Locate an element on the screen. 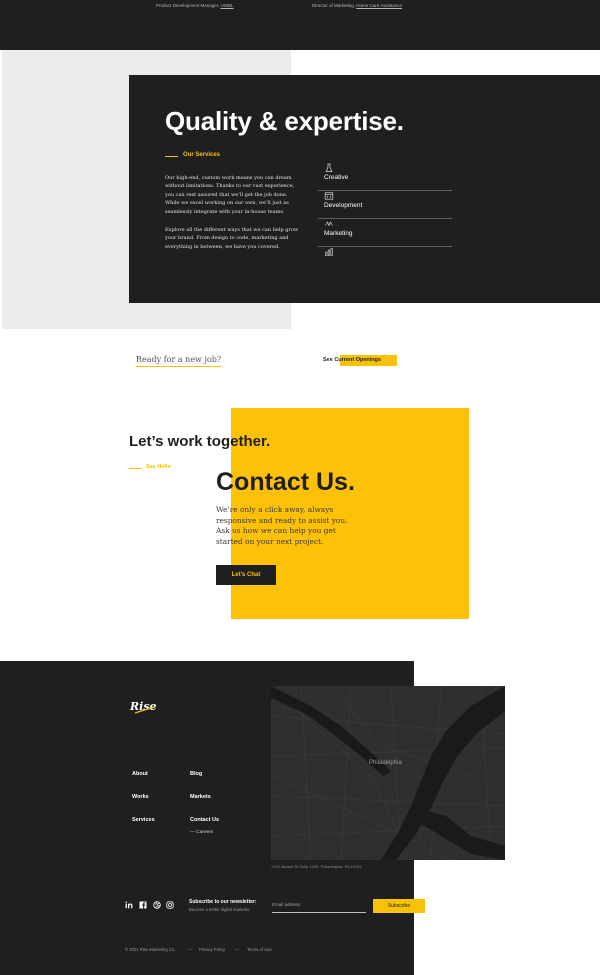  eyebrow-dash is located at coordinates (171, 156).